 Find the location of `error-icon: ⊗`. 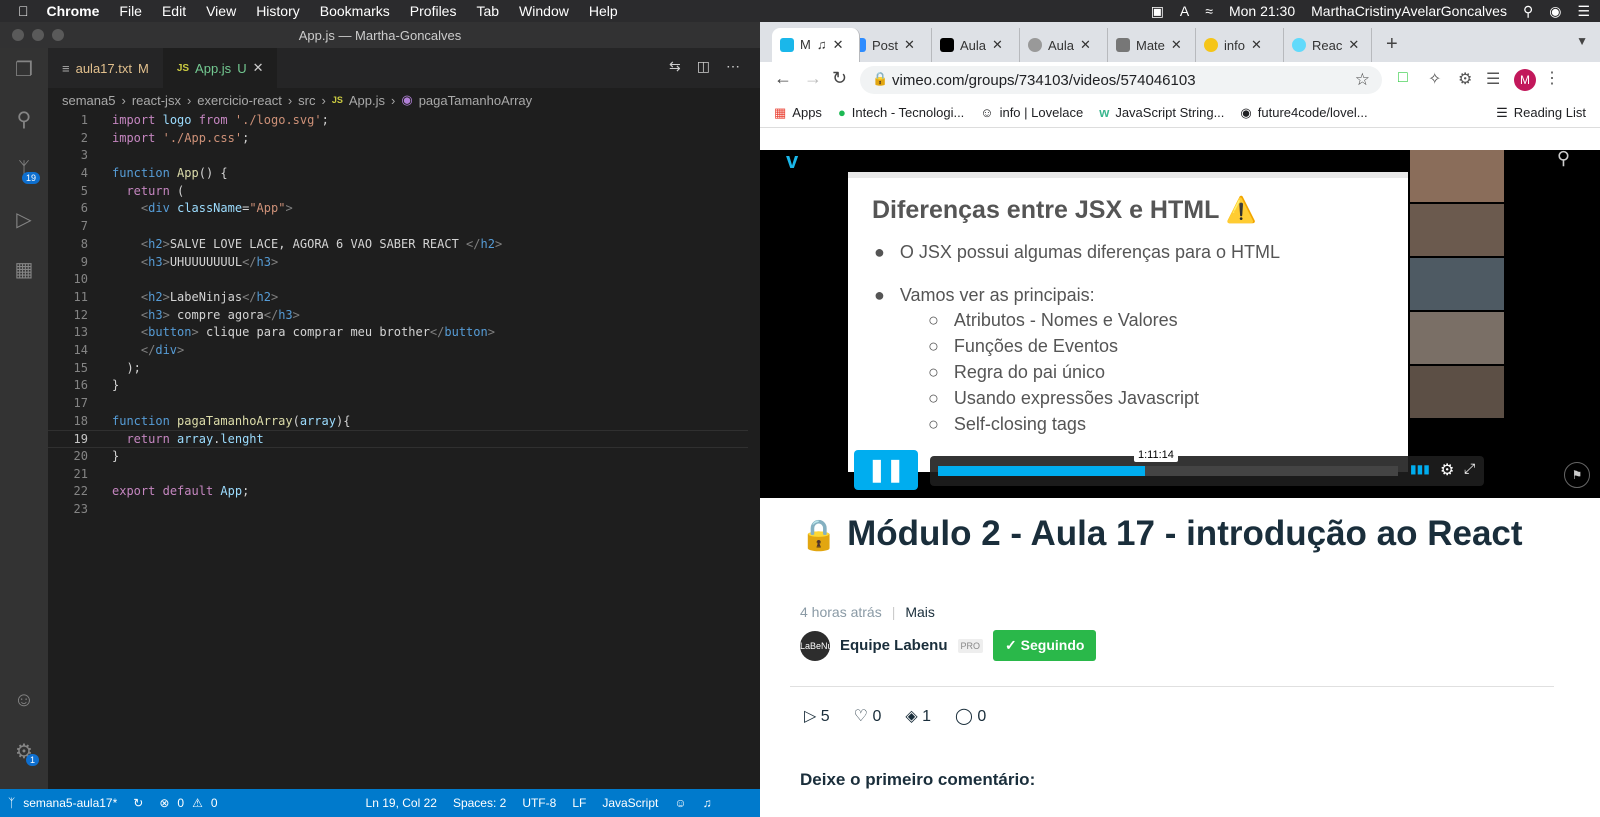

error-icon: ⊗ is located at coordinates (164, 803).